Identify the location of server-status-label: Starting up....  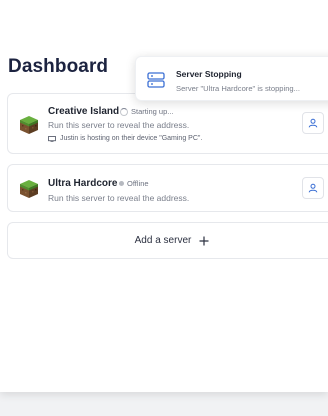
(152, 111).